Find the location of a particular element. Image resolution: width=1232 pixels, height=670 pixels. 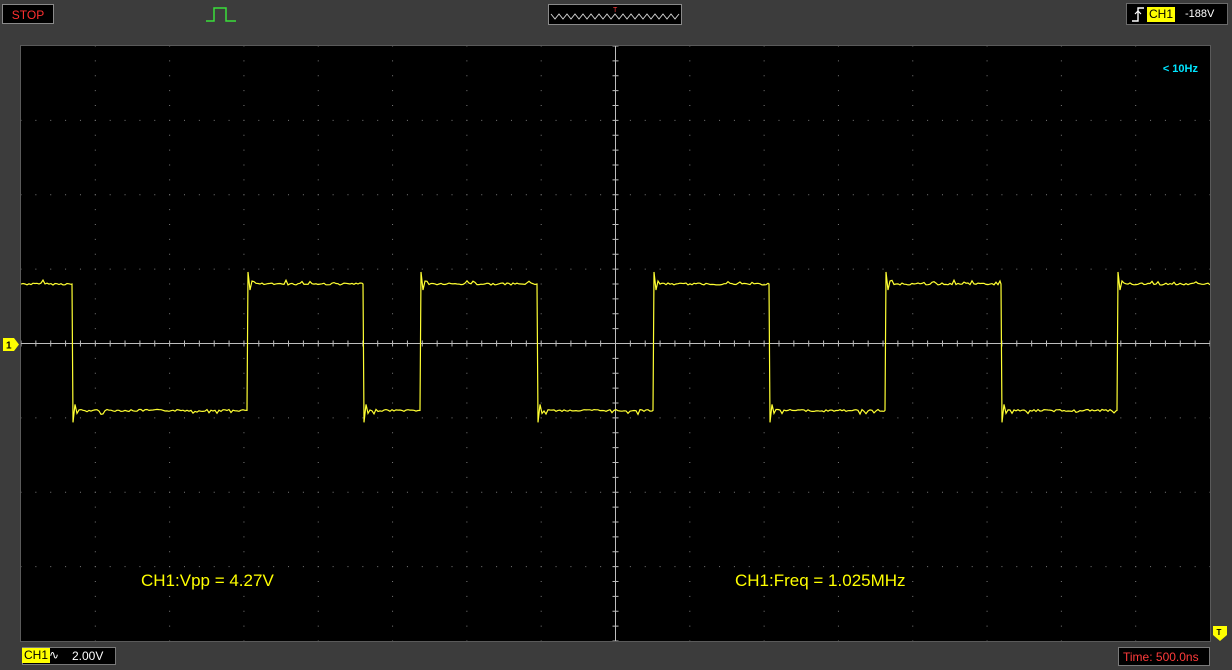

low-frequency-warning: < 10Hz is located at coordinates (1180, 69).